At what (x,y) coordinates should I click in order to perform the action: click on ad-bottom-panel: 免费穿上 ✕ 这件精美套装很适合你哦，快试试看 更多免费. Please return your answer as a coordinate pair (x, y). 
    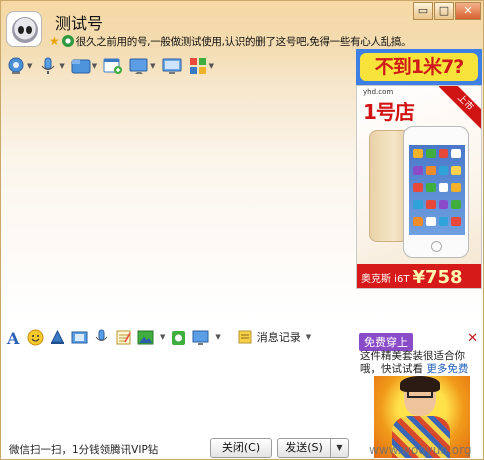
    Looking at the image, I should click on (419, 394).